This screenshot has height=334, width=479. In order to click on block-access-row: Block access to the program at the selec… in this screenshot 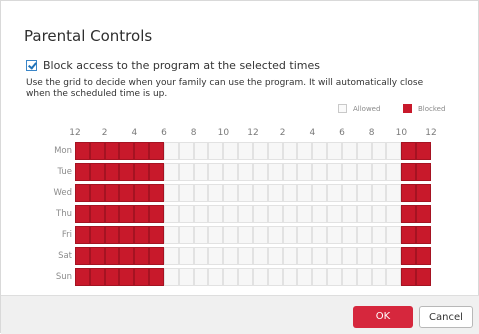, I will do `click(173, 65)`.